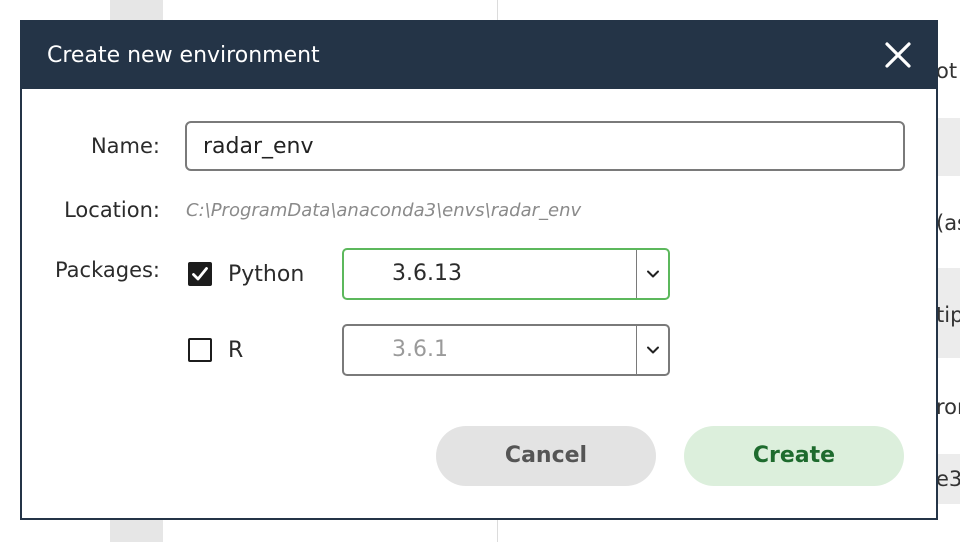 The height and width of the screenshot is (542, 960). Describe the element at coordinates (236, 350) in the screenshot. I see `r-label: R` at that location.